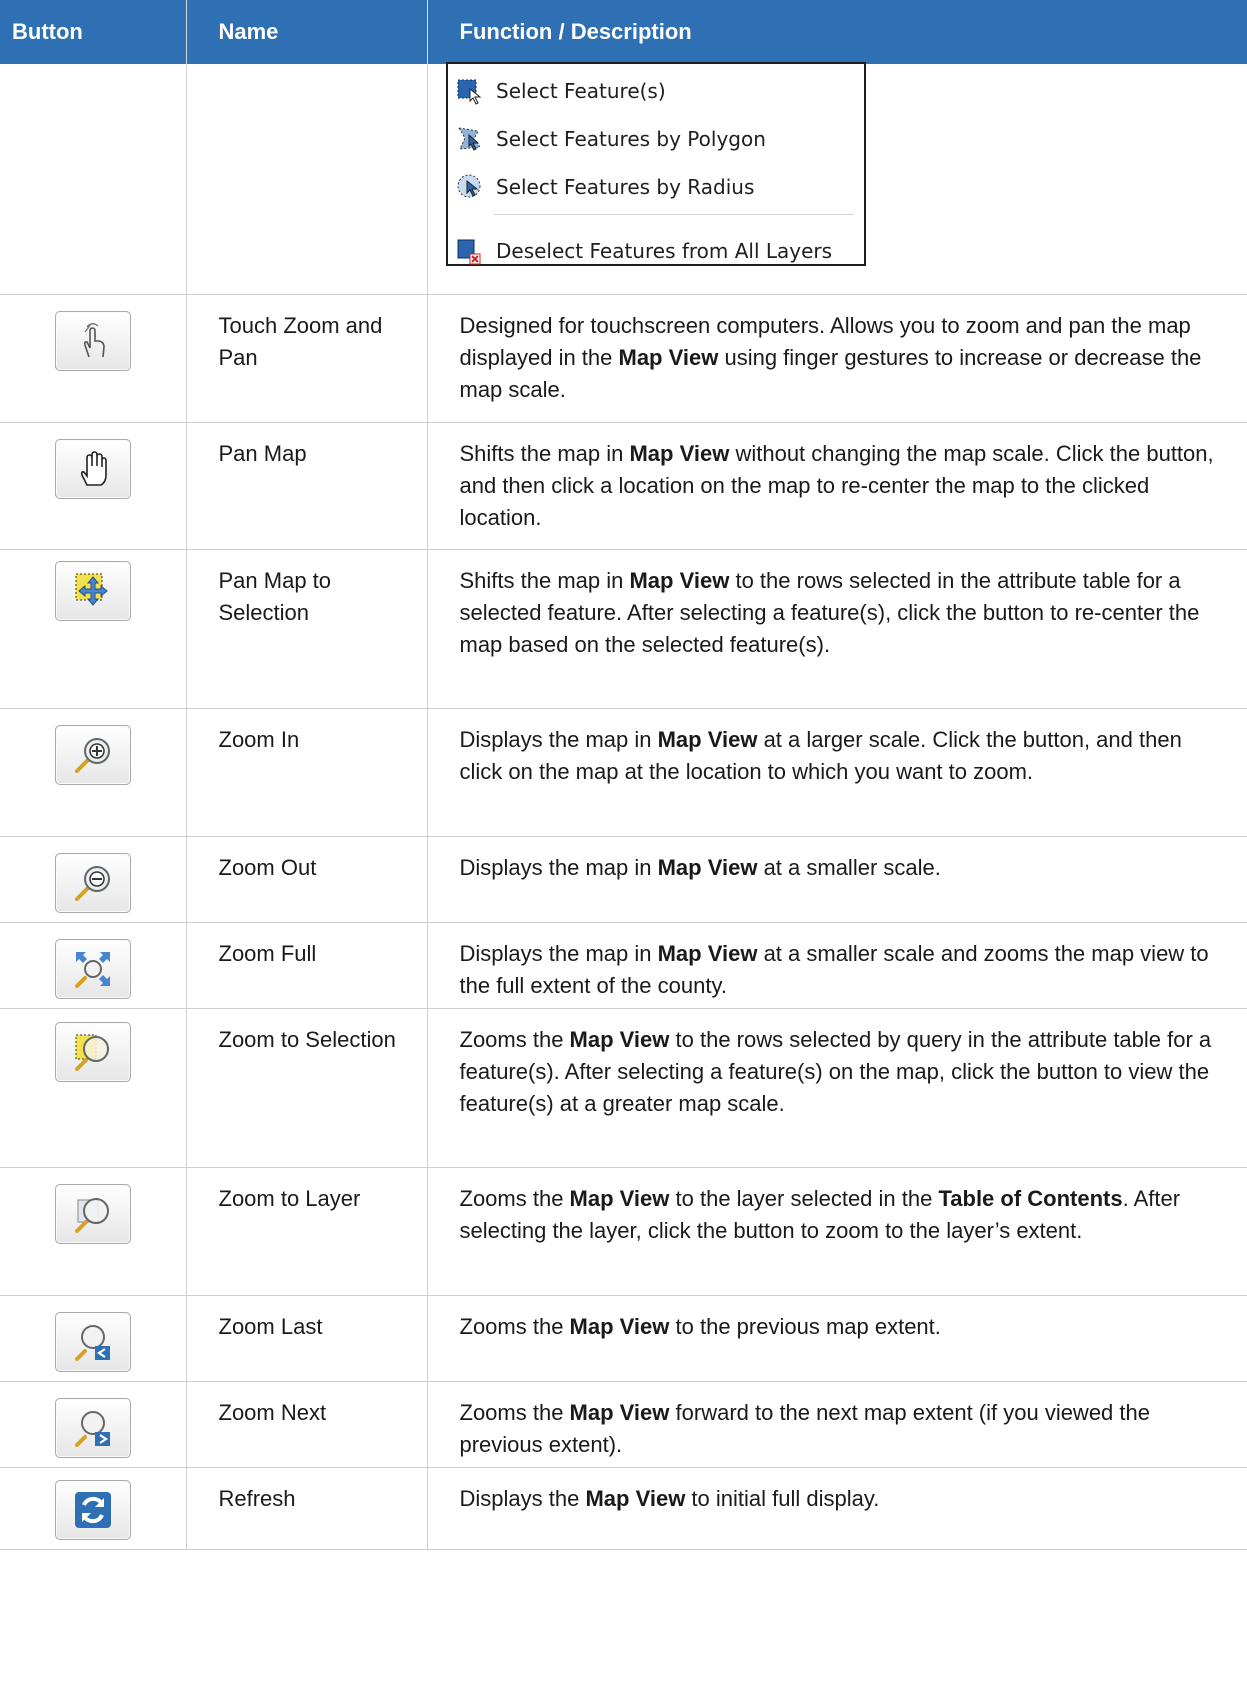 Image resolution: width=1247 pixels, height=1696 pixels. What do you see at coordinates (522, 1498) in the screenshot?
I see `description-text: Displays the` at bounding box center [522, 1498].